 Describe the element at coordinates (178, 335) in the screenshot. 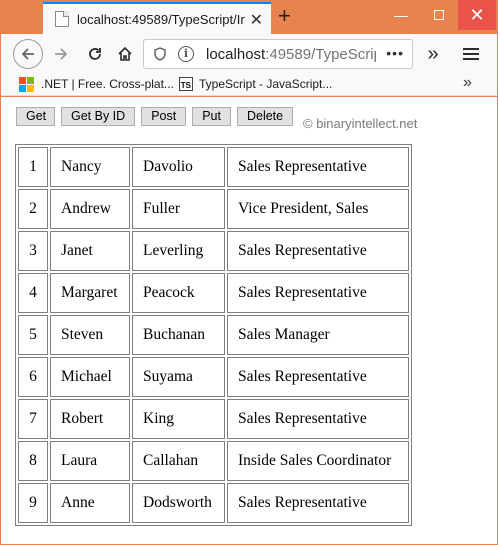

I see `last-name-cell: Buchanan` at that location.